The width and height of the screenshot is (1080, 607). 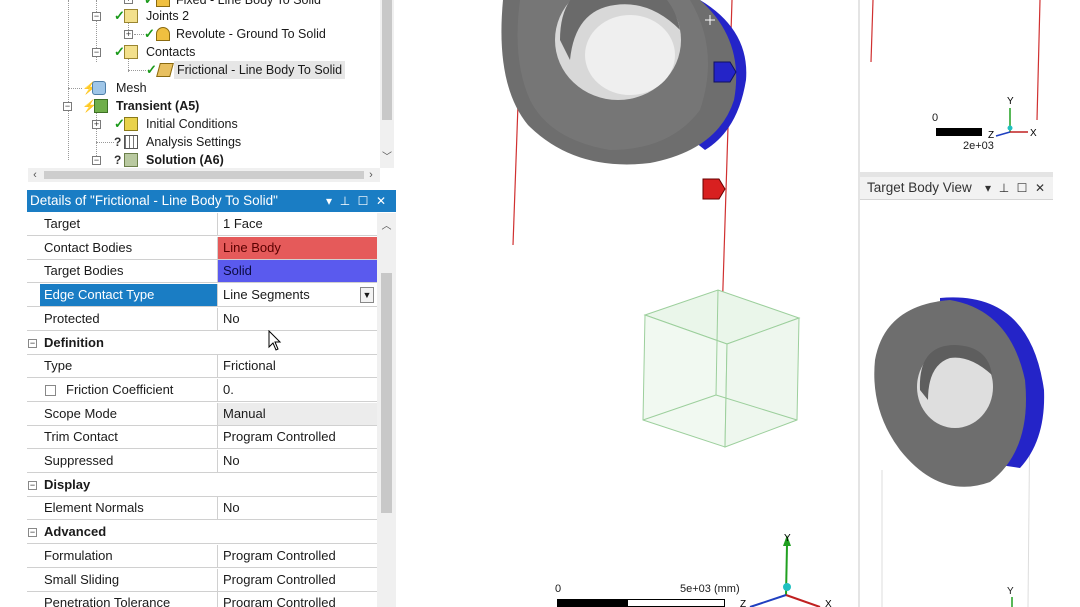 I want to click on details-row: Type Frictional, so click(x=202, y=367).